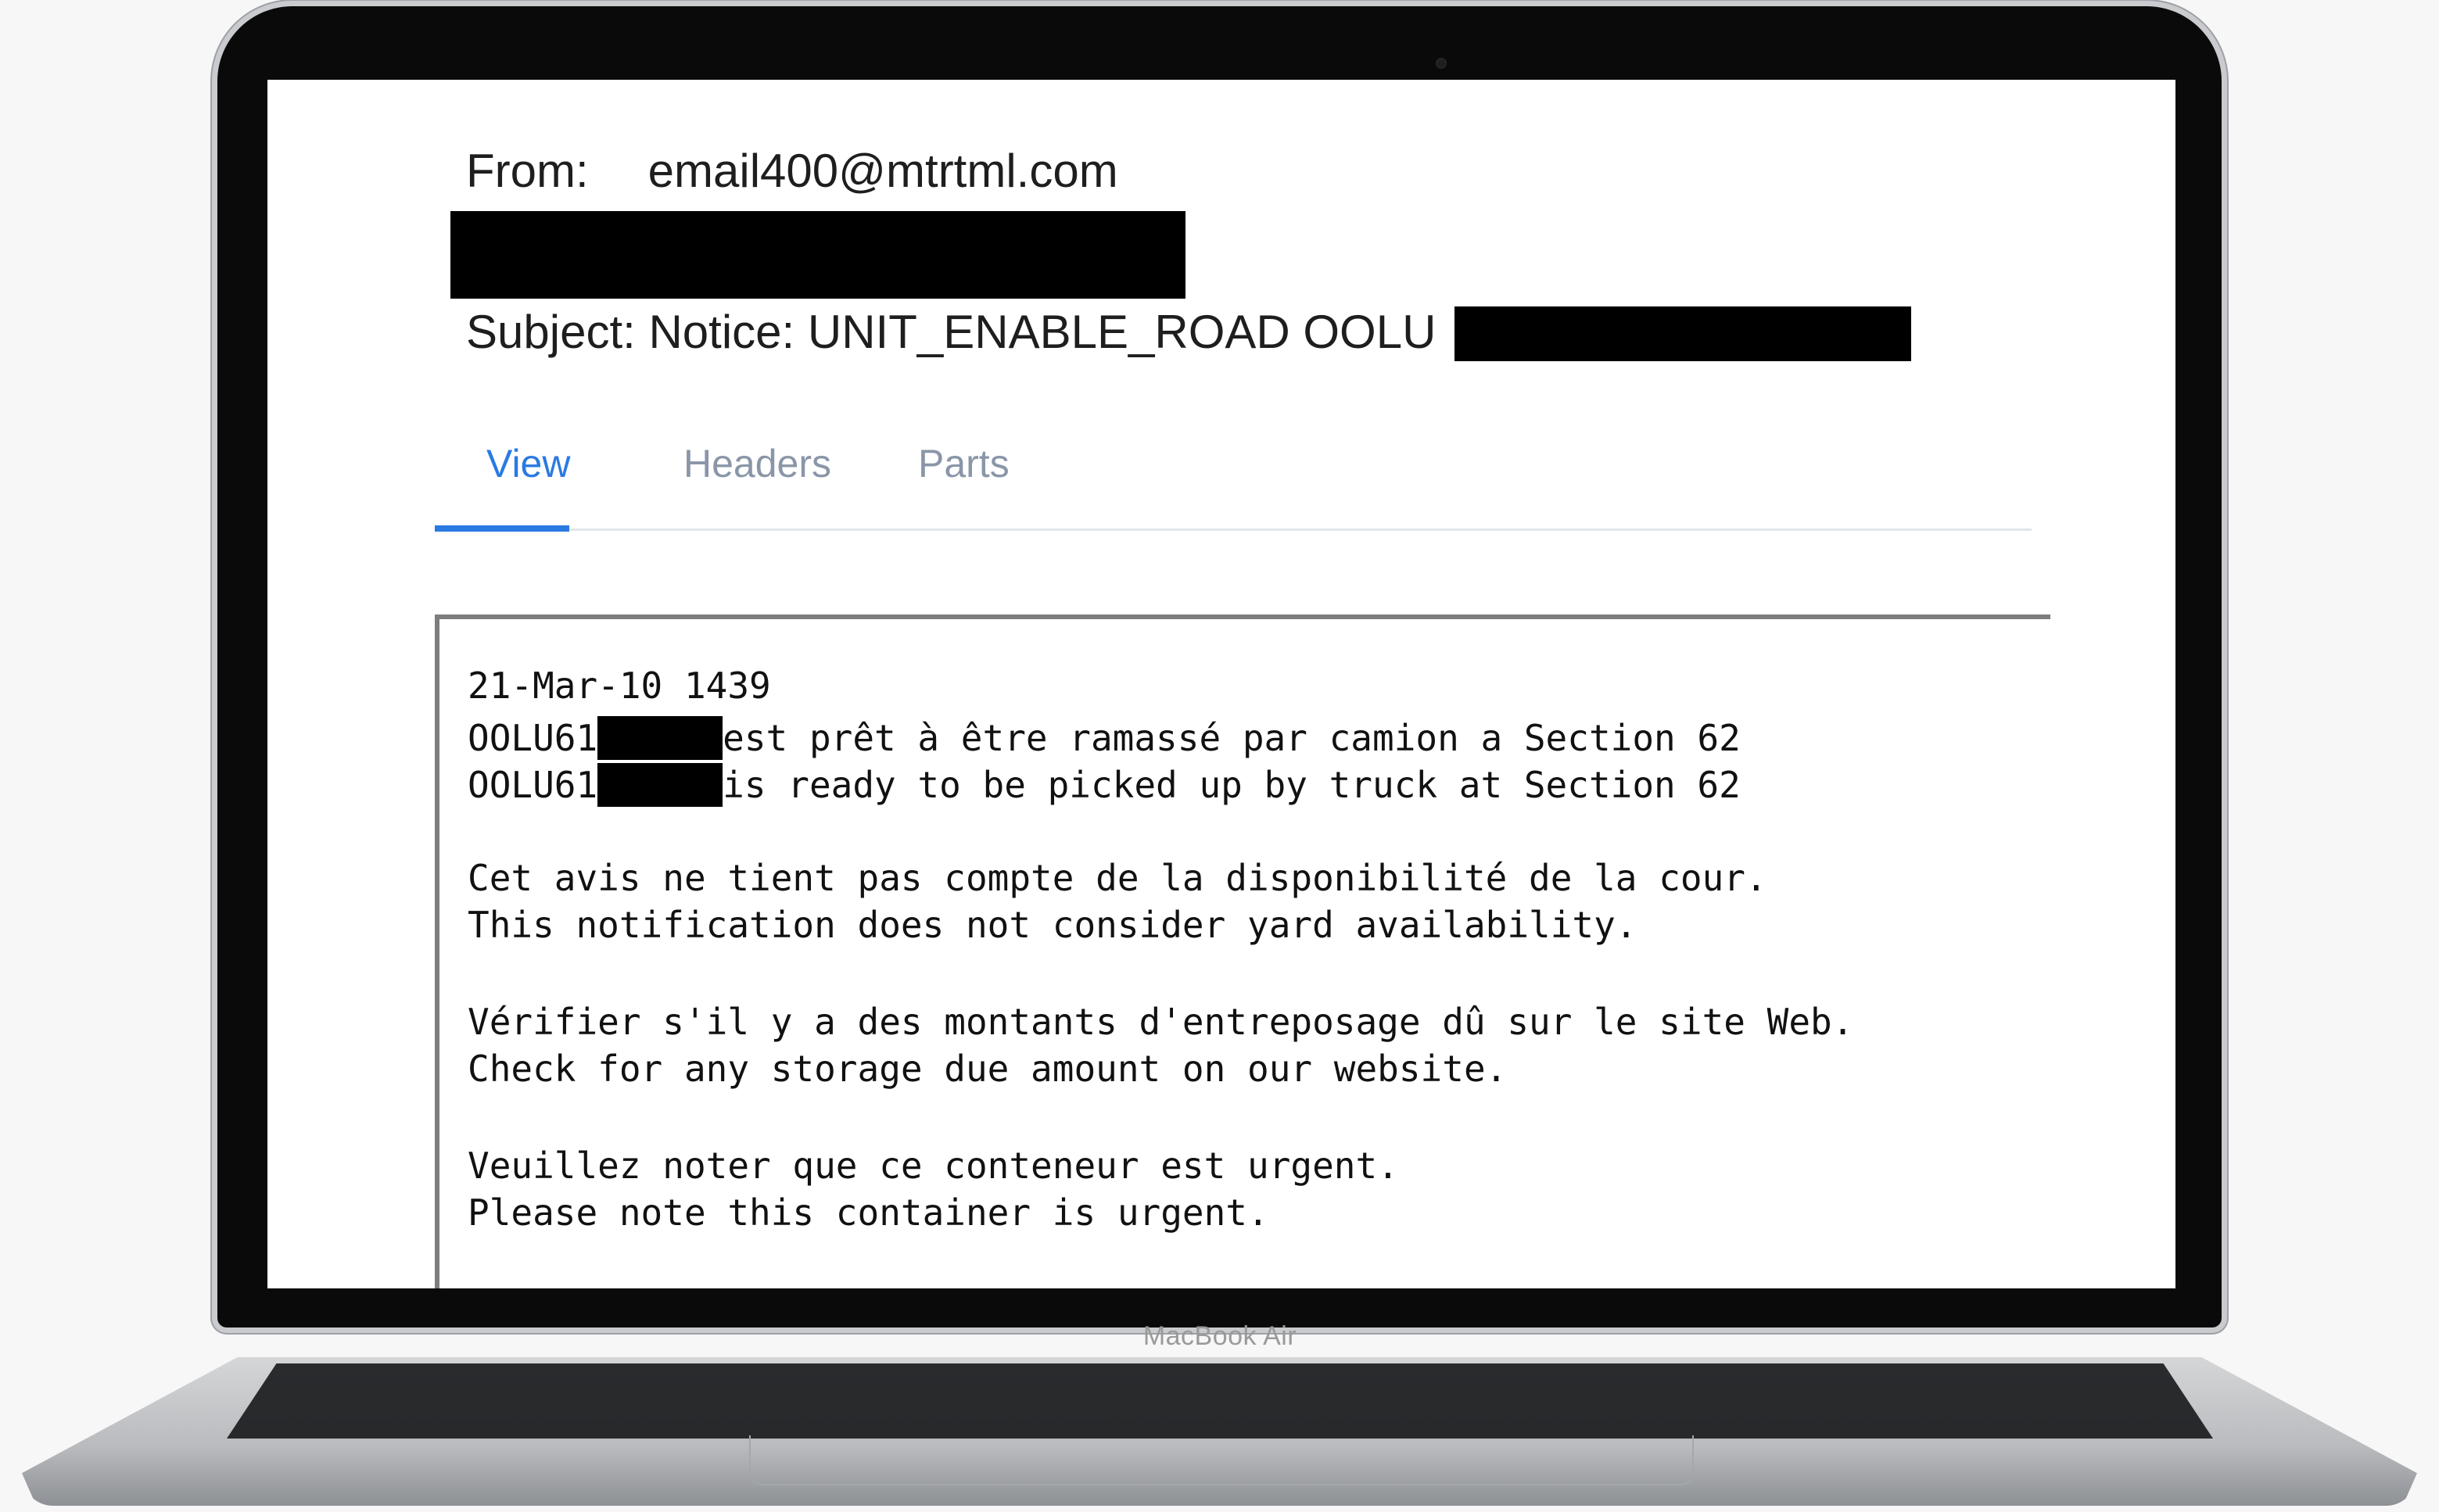  What do you see at coordinates (817, 255) in the screenshot?
I see `redacted-recipient-block` at bounding box center [817, 255].